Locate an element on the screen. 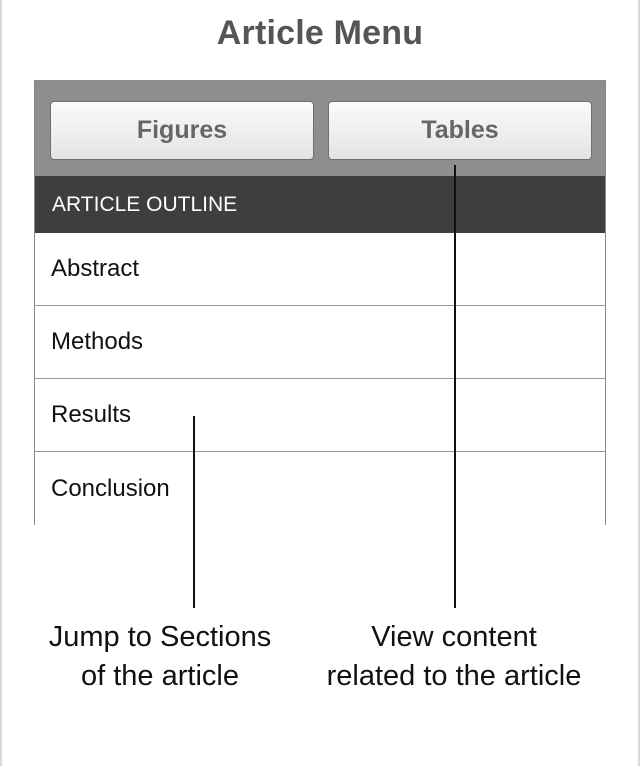 This screenshot has height=766, width=640. menu-toolbar: Figures Tables is located at coordinates (320, 128).